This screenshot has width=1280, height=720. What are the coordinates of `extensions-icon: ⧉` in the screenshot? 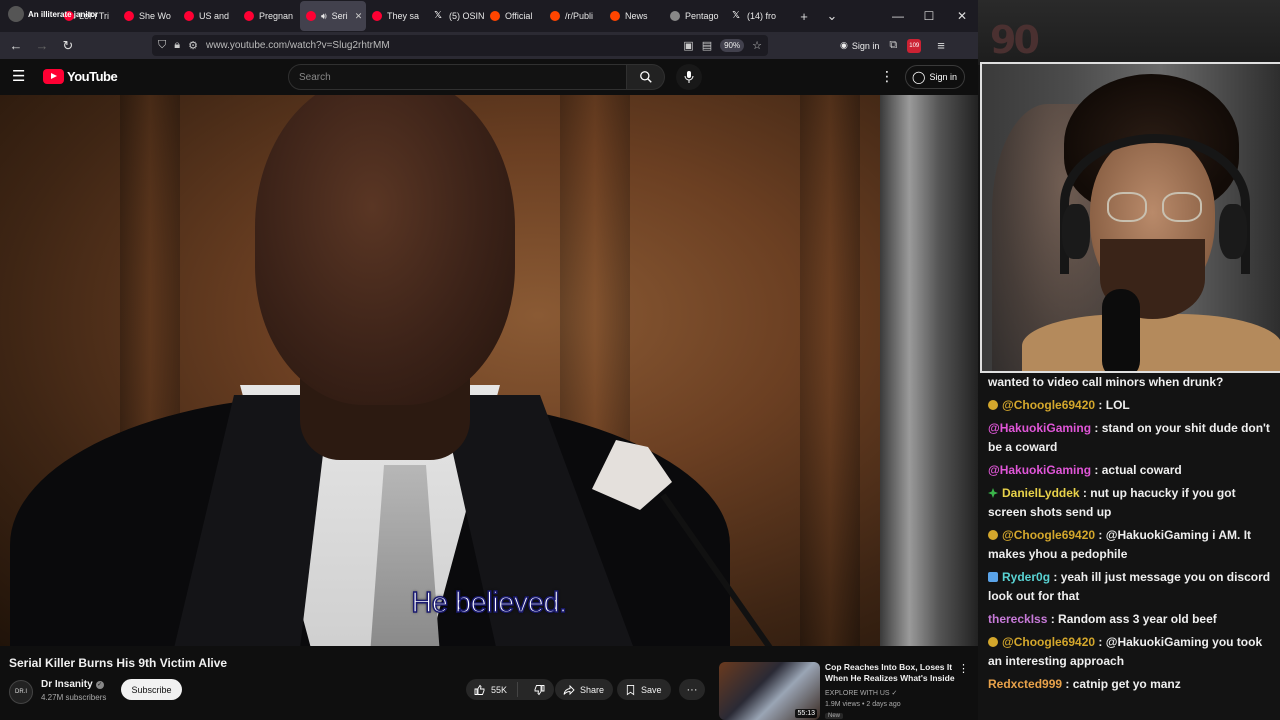 It's located at (893, 45).